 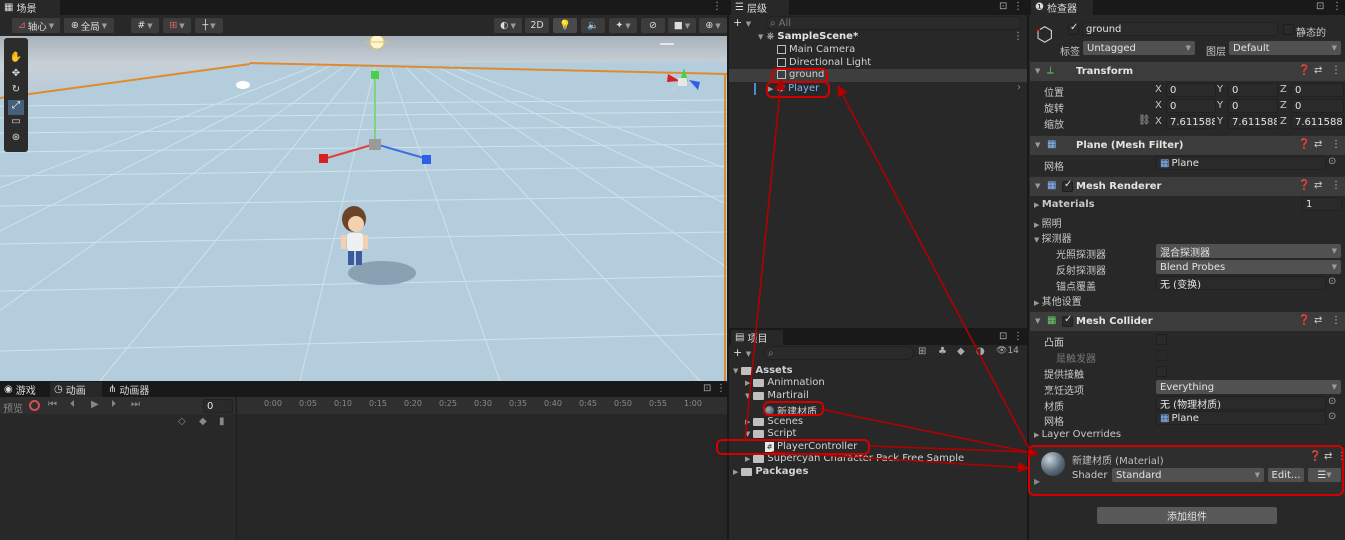 What do you see at coordinates (1241, 283) in the screenshot?
I see `anchor-override-field: 无 (变换)` at bounding box center [1241, 283].